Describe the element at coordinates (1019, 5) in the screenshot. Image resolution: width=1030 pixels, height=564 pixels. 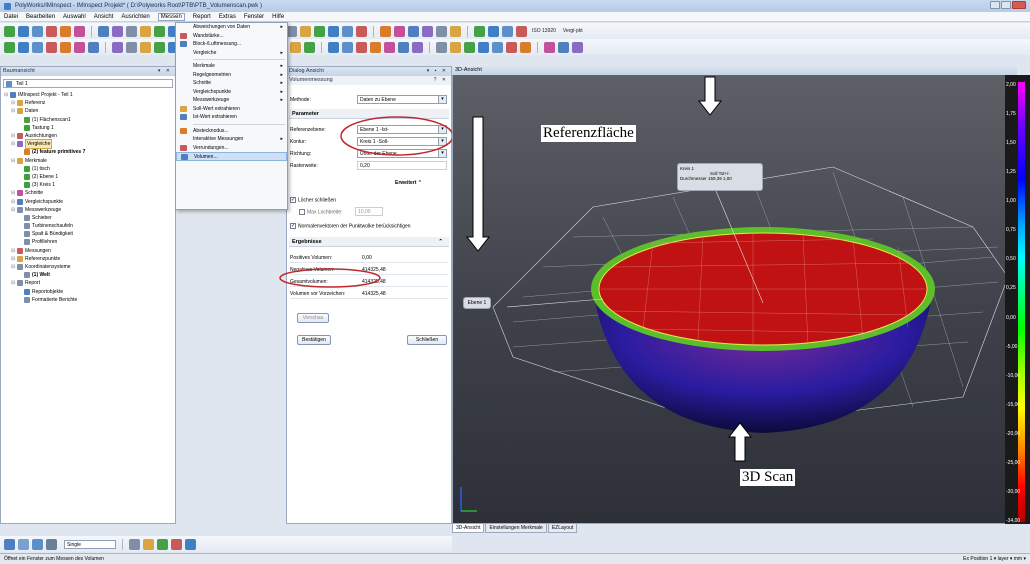
I see `close-button` at that location.